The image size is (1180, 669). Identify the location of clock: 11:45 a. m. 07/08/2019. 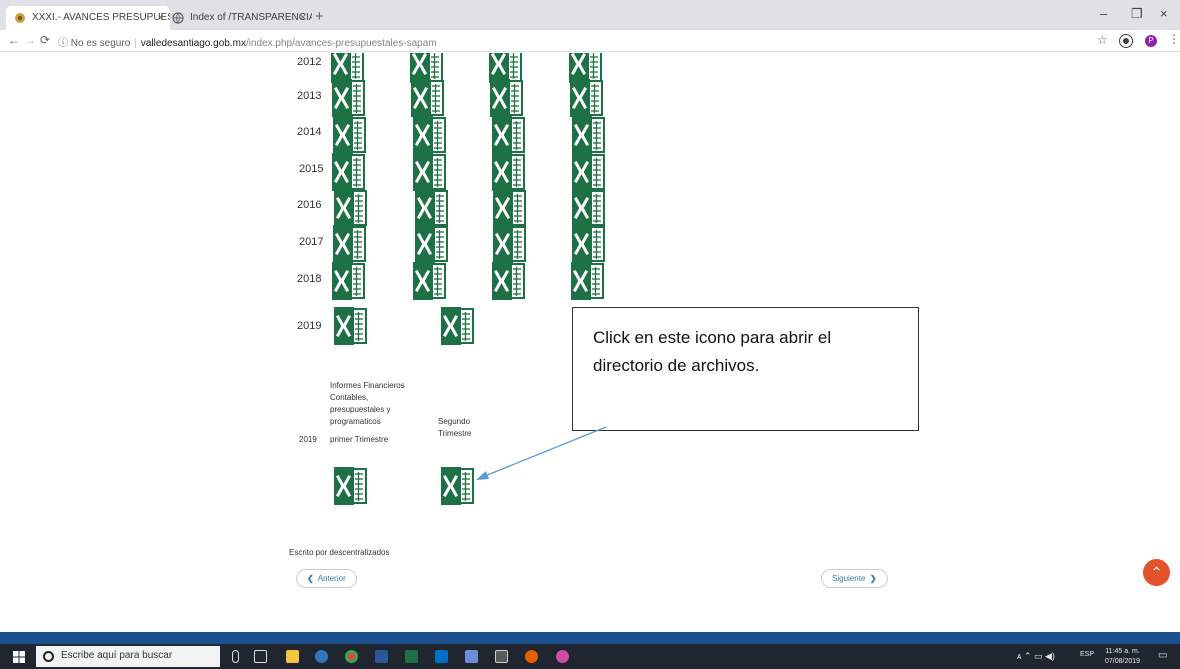
(1122, 657).